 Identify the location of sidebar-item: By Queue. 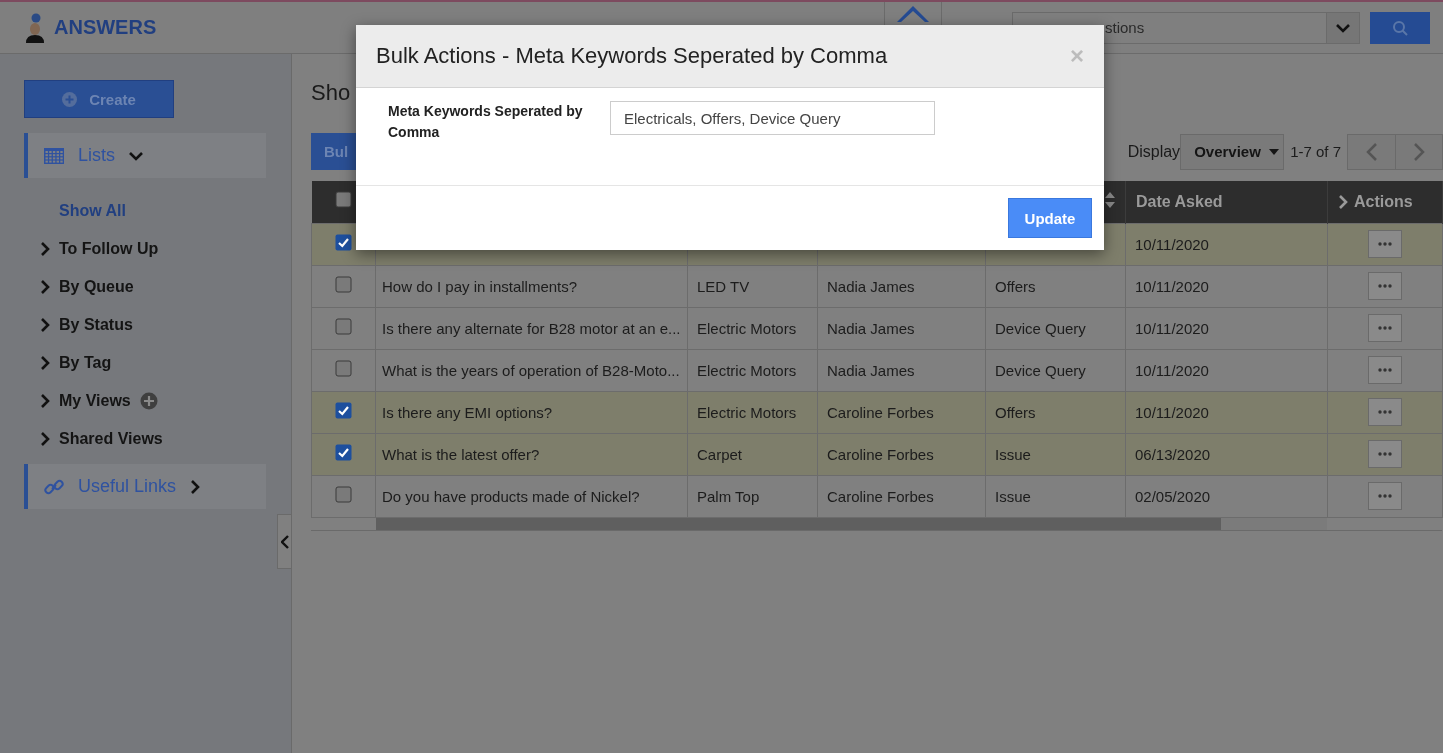
(96, 287).